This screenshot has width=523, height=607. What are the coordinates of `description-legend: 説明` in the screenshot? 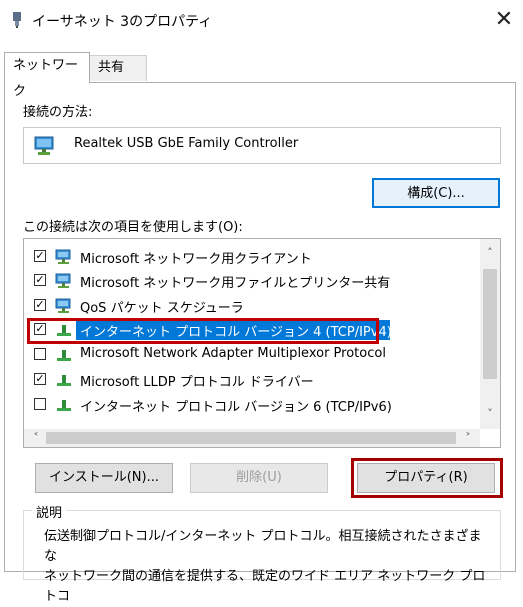 It's located at (49, 511).